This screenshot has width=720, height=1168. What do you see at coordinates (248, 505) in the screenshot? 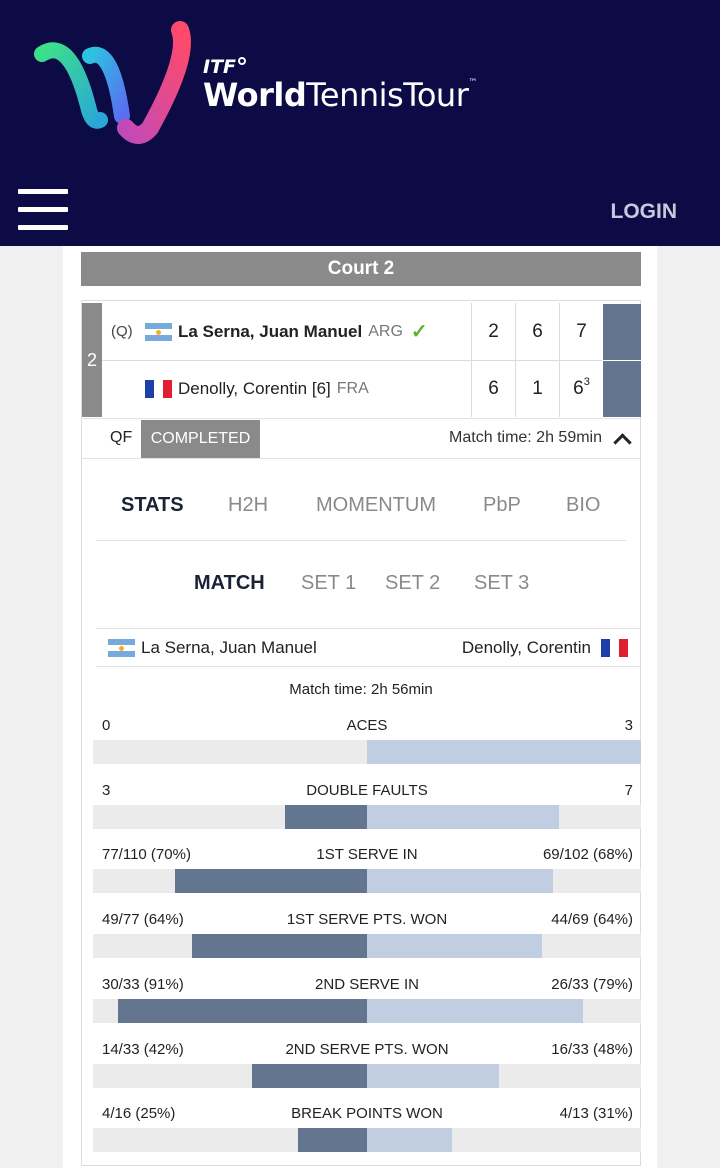
I see `tab-h2h: H2H` at bounding box center [248, 505].